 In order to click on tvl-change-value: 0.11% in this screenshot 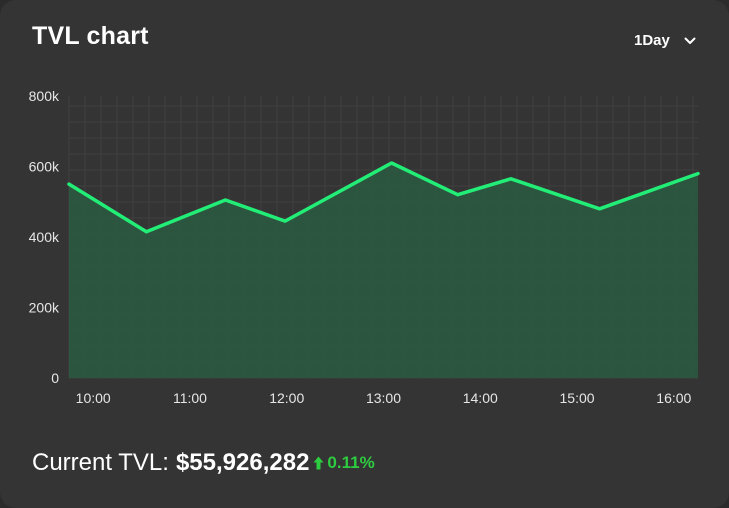, I will do `click(351, 462)`.